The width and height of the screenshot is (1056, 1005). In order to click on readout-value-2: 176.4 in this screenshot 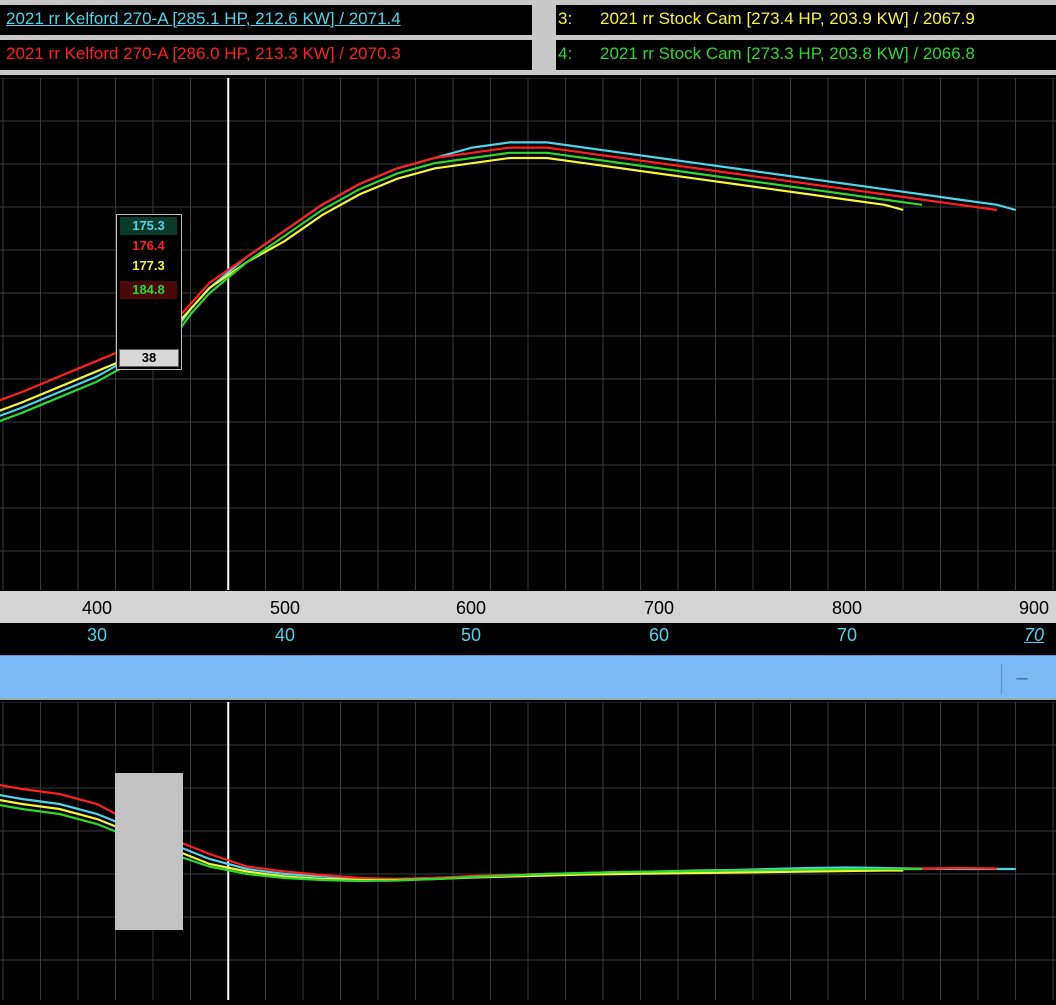, I will do `click(148, 245)`.